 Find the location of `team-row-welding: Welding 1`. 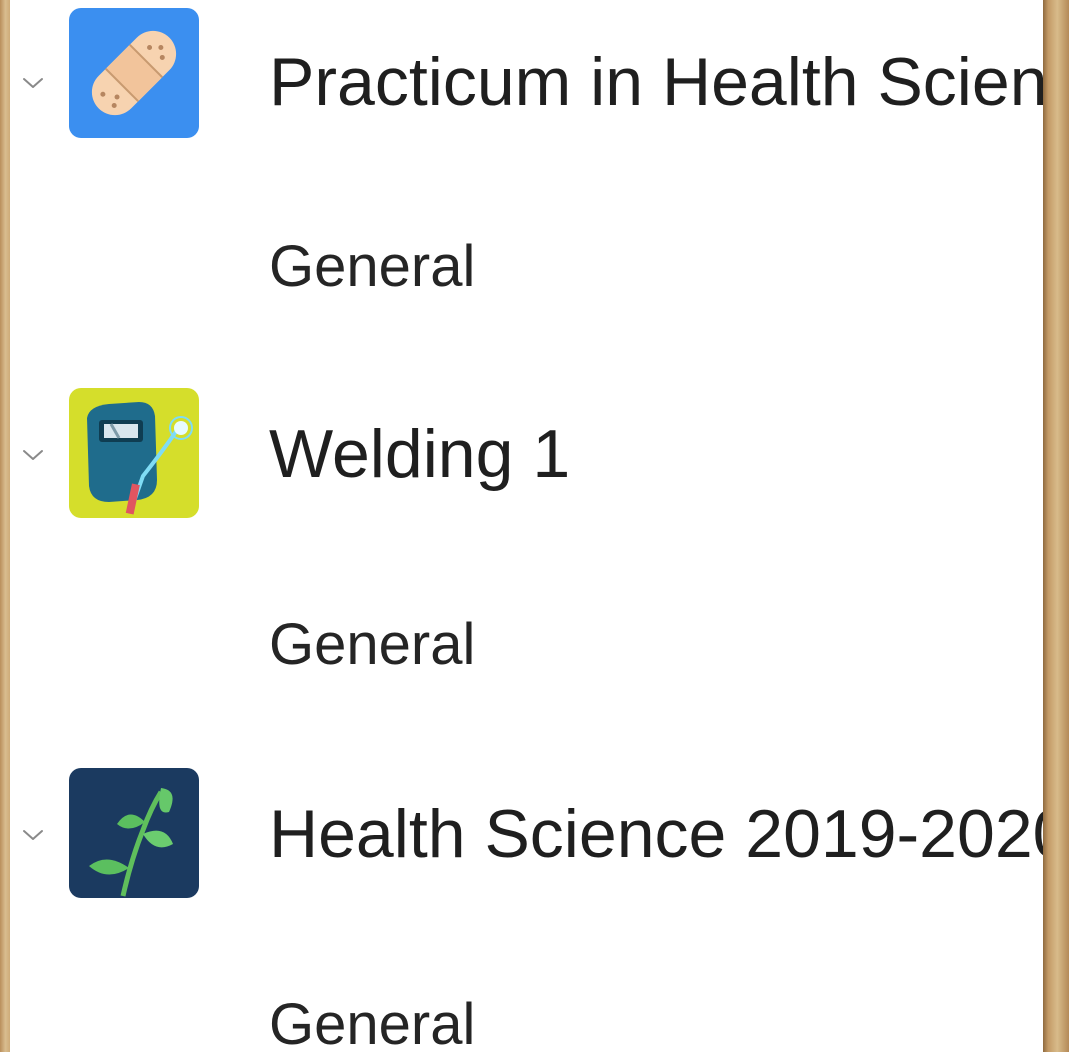

team-row-welding: Welding 1 is located at coordinates (527, 458).